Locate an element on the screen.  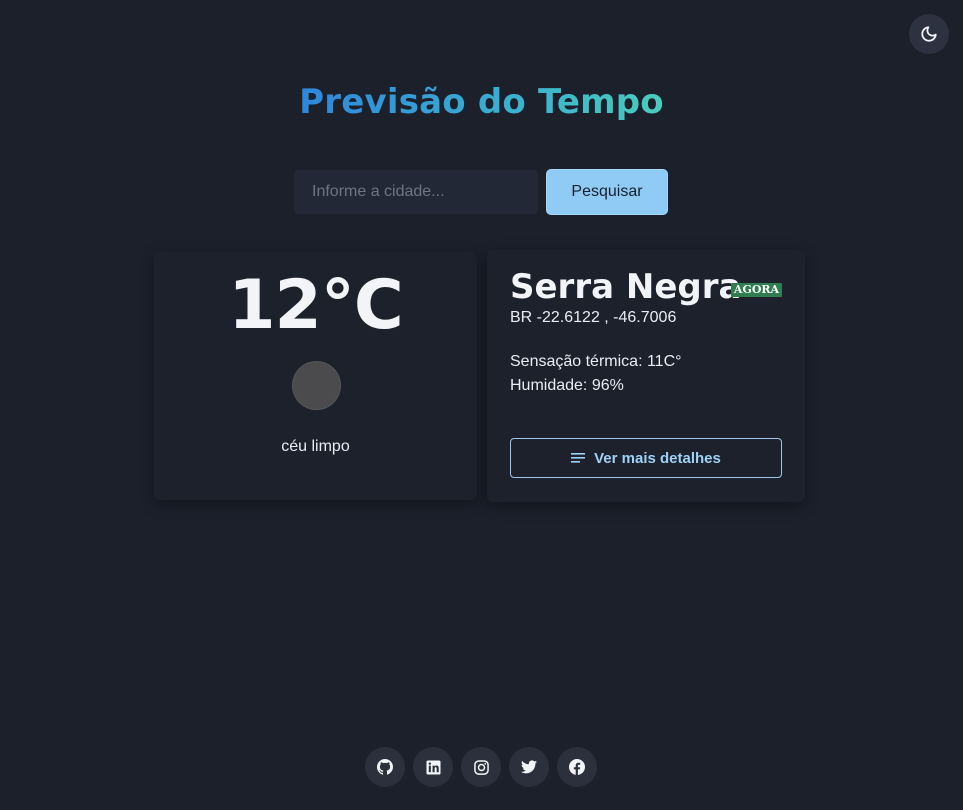
search-button: Pesquisar is located at coordinates (607, 192).